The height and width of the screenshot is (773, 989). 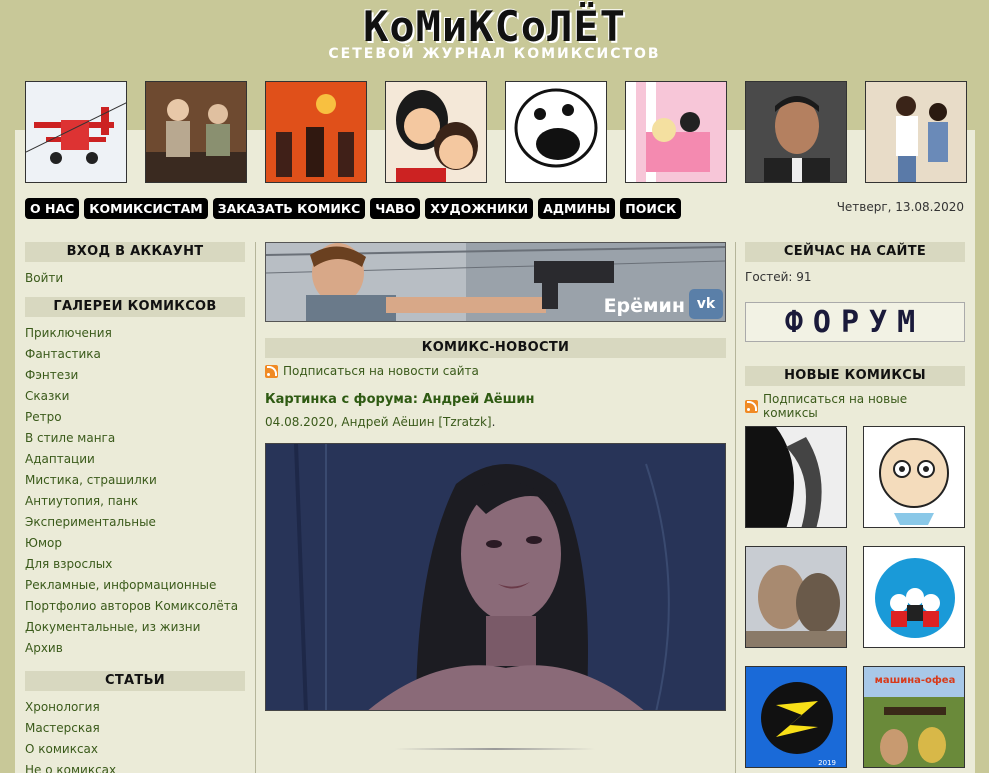 What do you see at coordinates (135, 749) in the screenshot?
I see `article-link: О комиксах` at bounding box center [135, 749].